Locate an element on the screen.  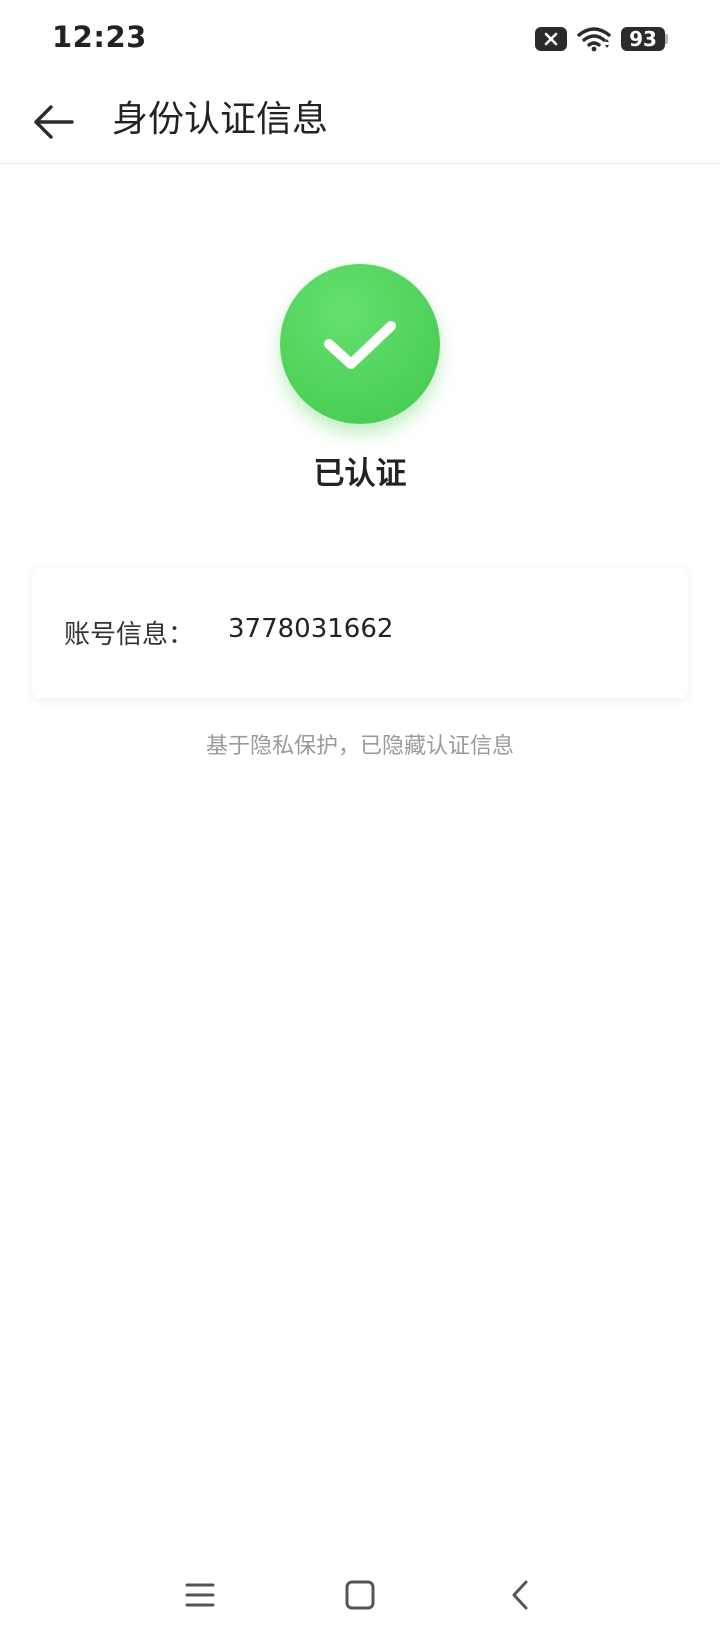
back-button is located at coordinates (54, 122).